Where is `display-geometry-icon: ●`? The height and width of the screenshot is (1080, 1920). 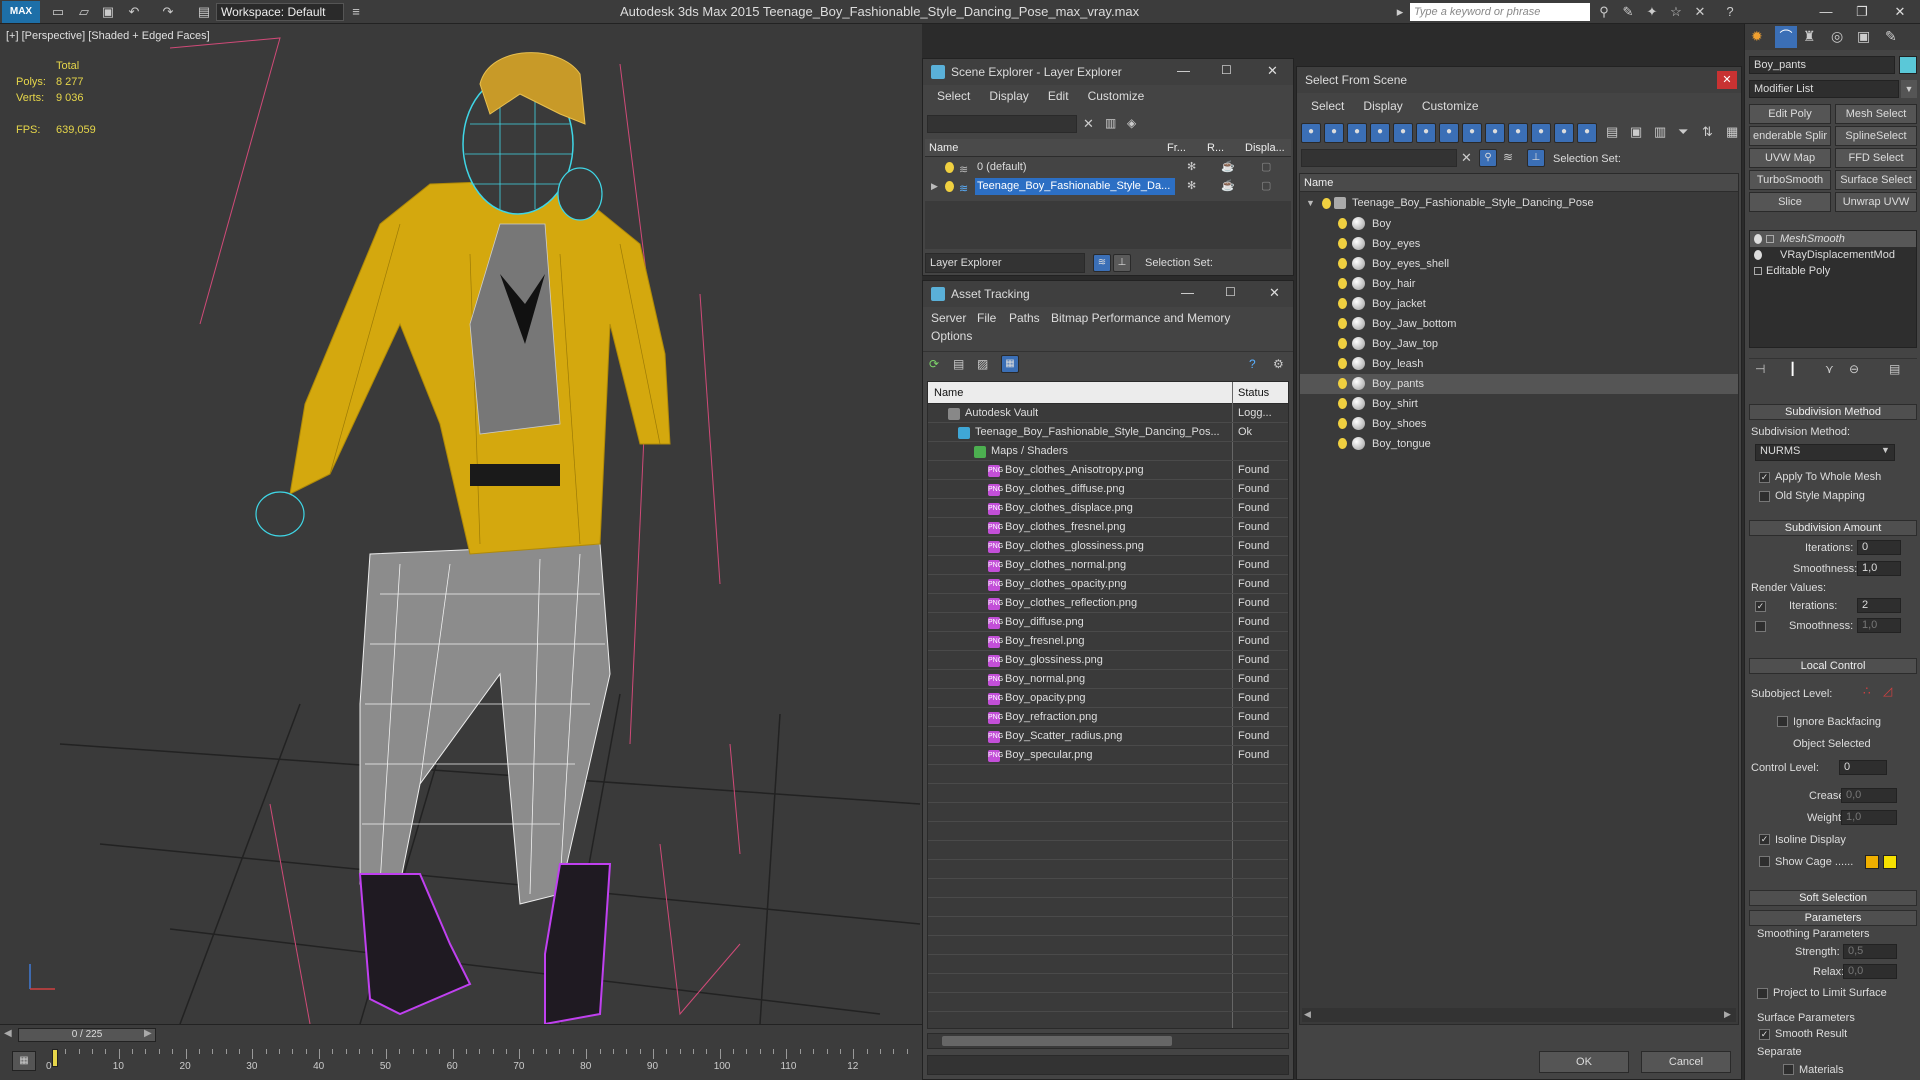 display-geometry-icon: ● is located at coordinates (1311, 133).